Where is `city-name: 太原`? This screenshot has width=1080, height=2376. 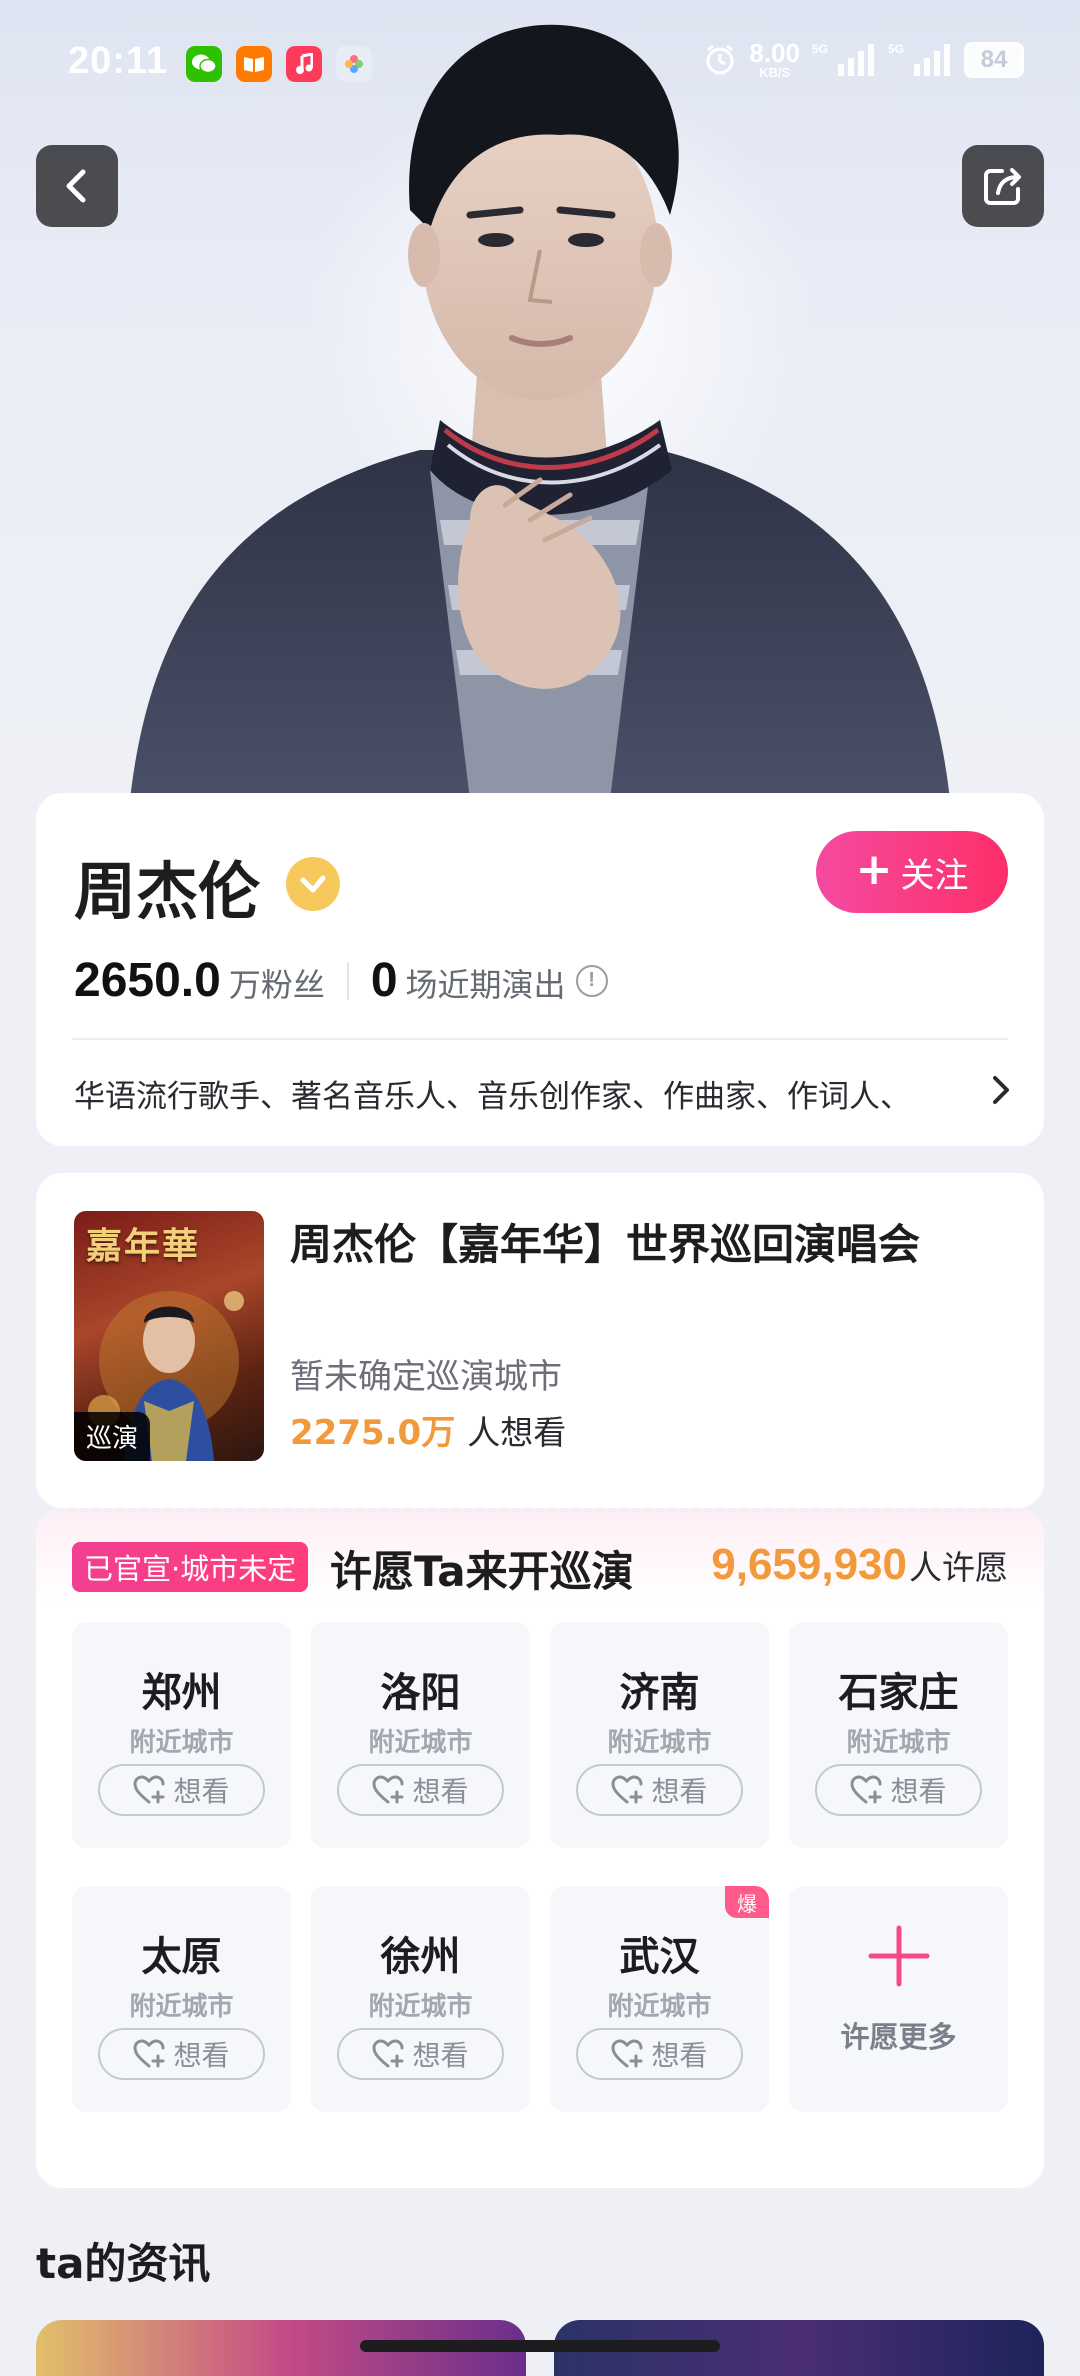 city-name: 太原 is located at coordinates (181, 1957).